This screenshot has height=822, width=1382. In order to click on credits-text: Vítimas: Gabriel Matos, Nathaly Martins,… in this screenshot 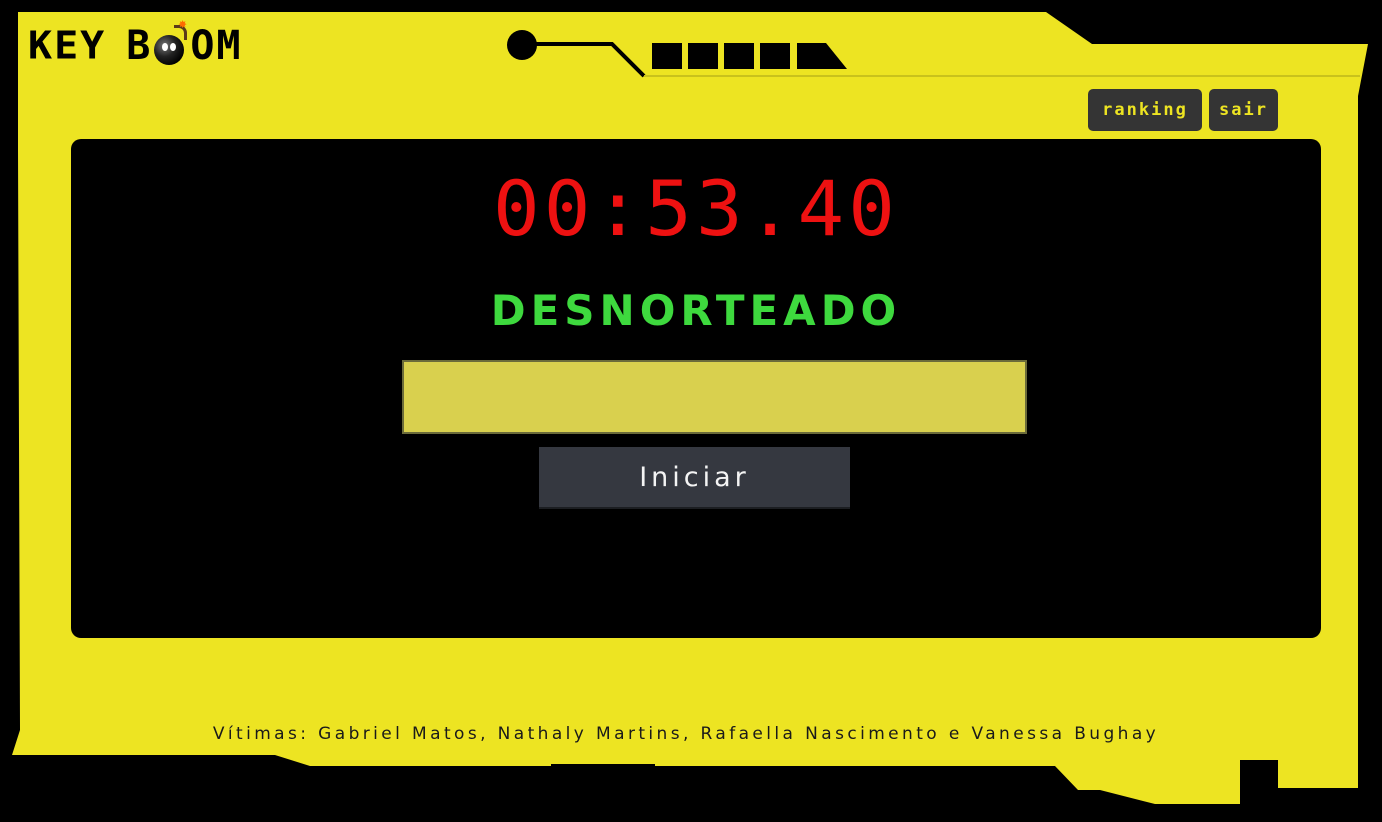, I will do `click(686, 734)`.